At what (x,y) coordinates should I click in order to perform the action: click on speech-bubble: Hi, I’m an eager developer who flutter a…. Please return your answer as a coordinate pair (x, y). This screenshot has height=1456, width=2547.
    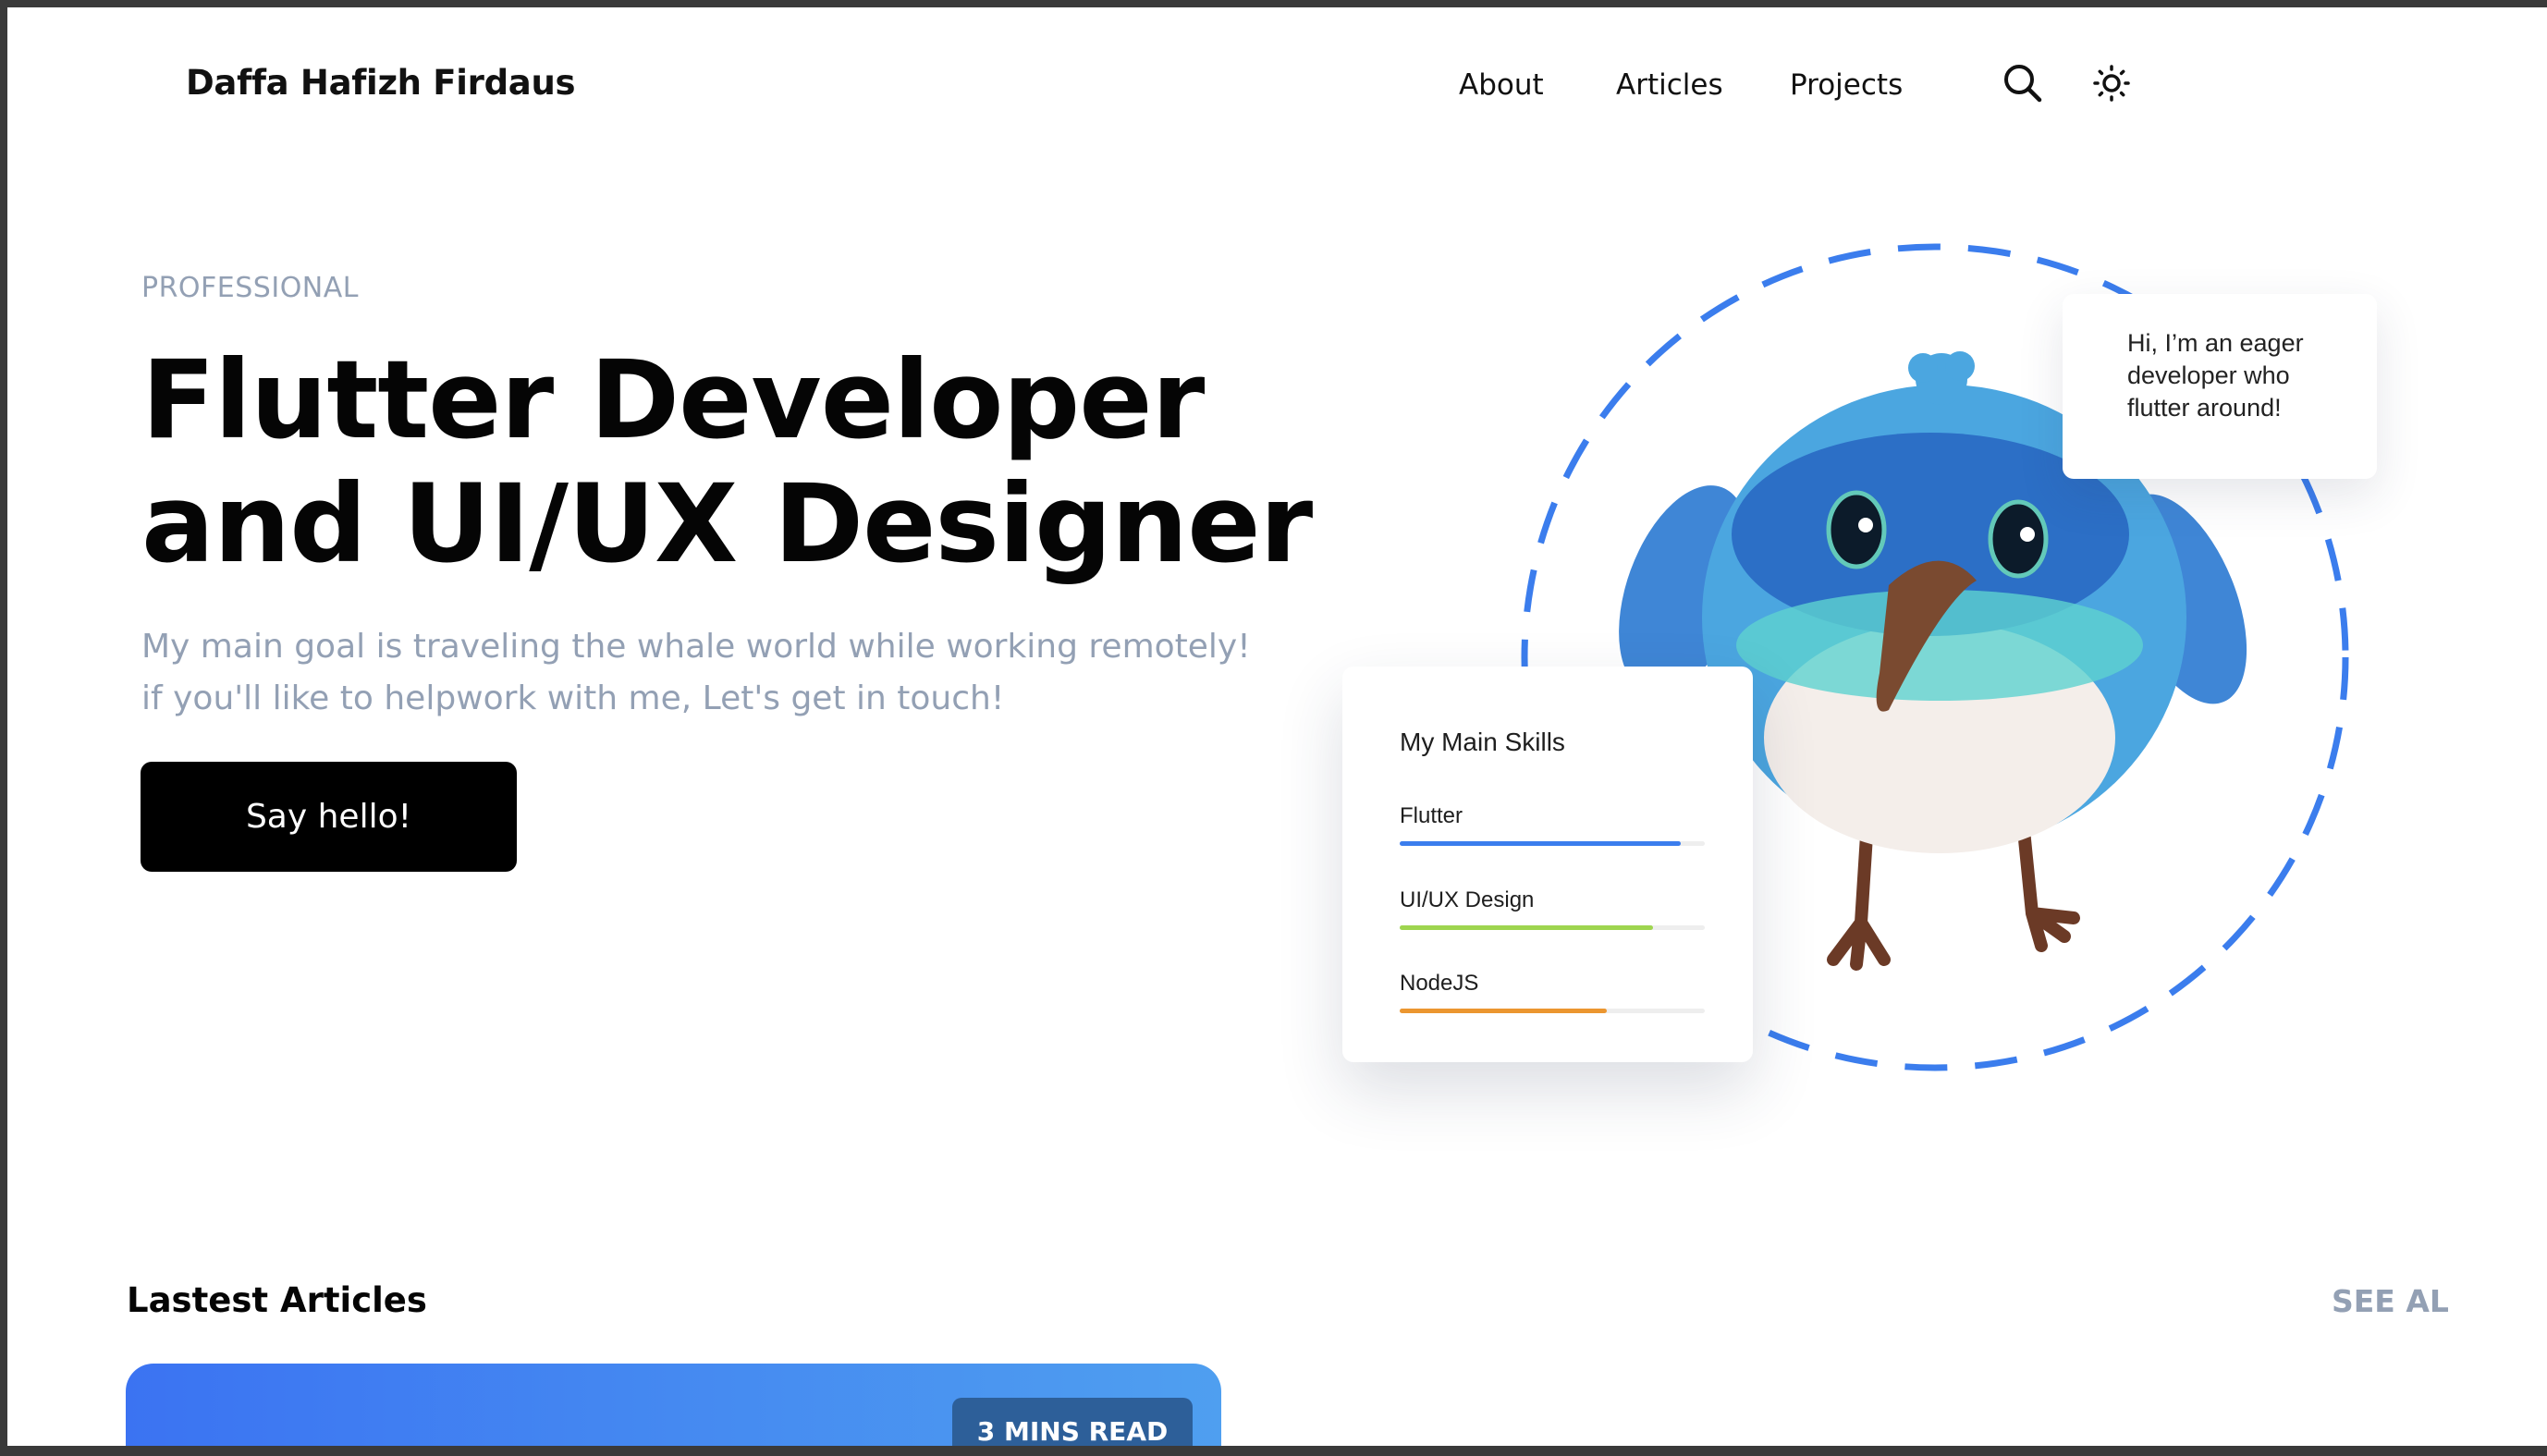
    Looking at the image, I should click on (2220, 386).